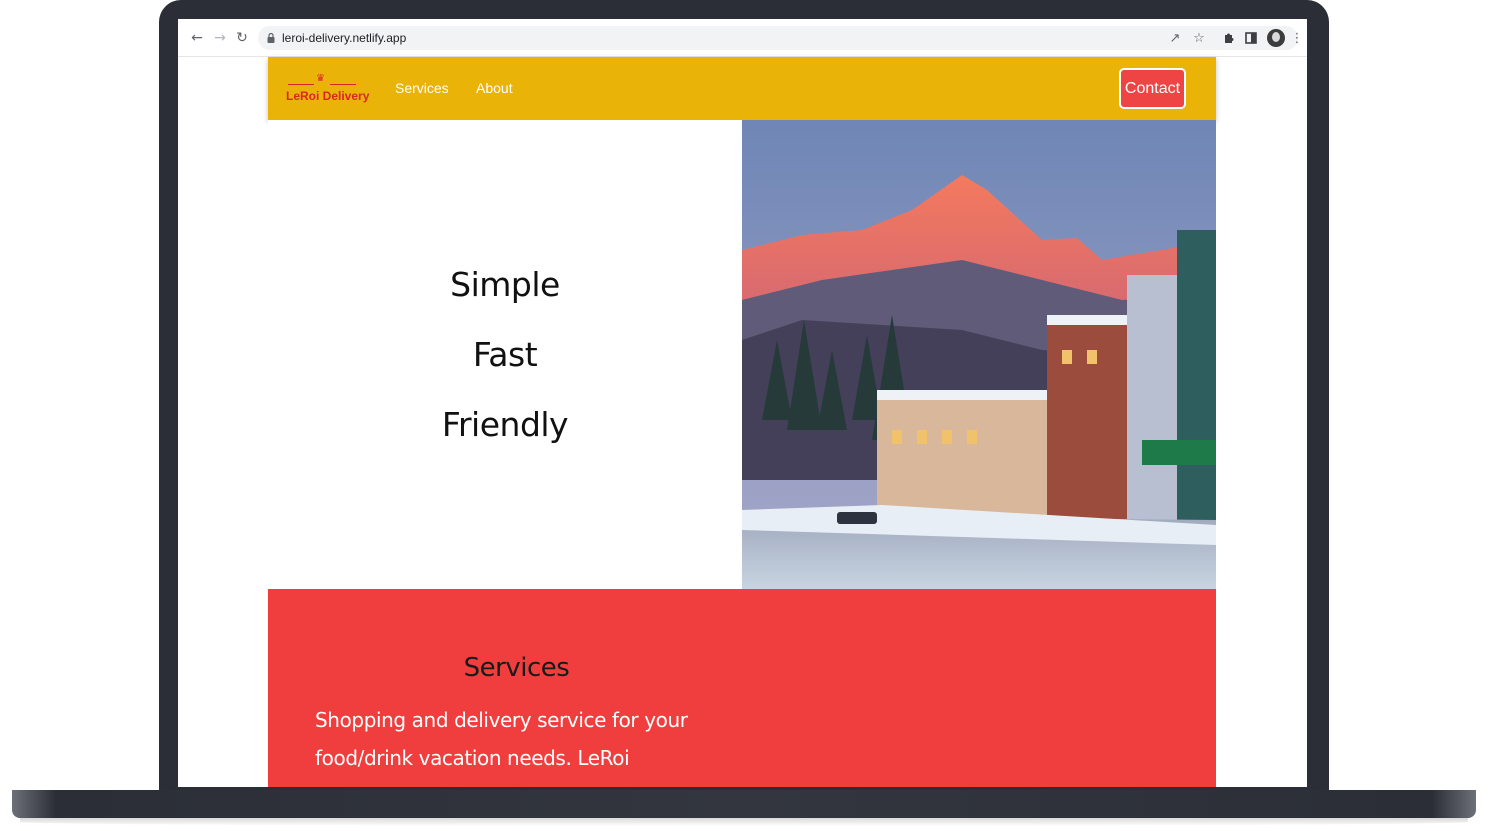 This screenshot has height=831, width=1489. I want to click on logo-line-right, so click(343, 84).